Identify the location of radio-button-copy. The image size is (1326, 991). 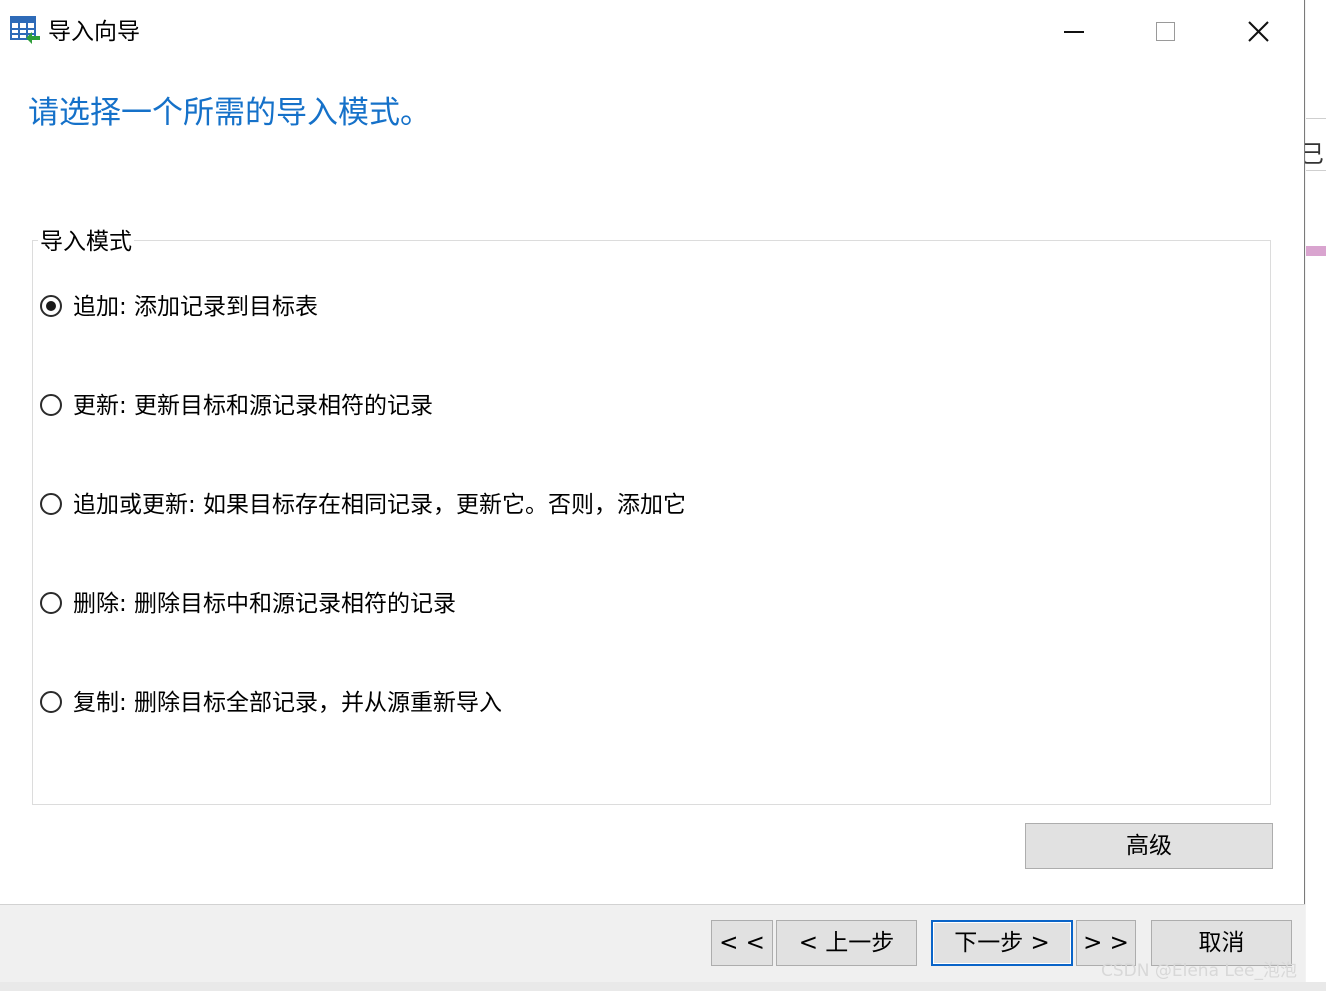
(51, 702).